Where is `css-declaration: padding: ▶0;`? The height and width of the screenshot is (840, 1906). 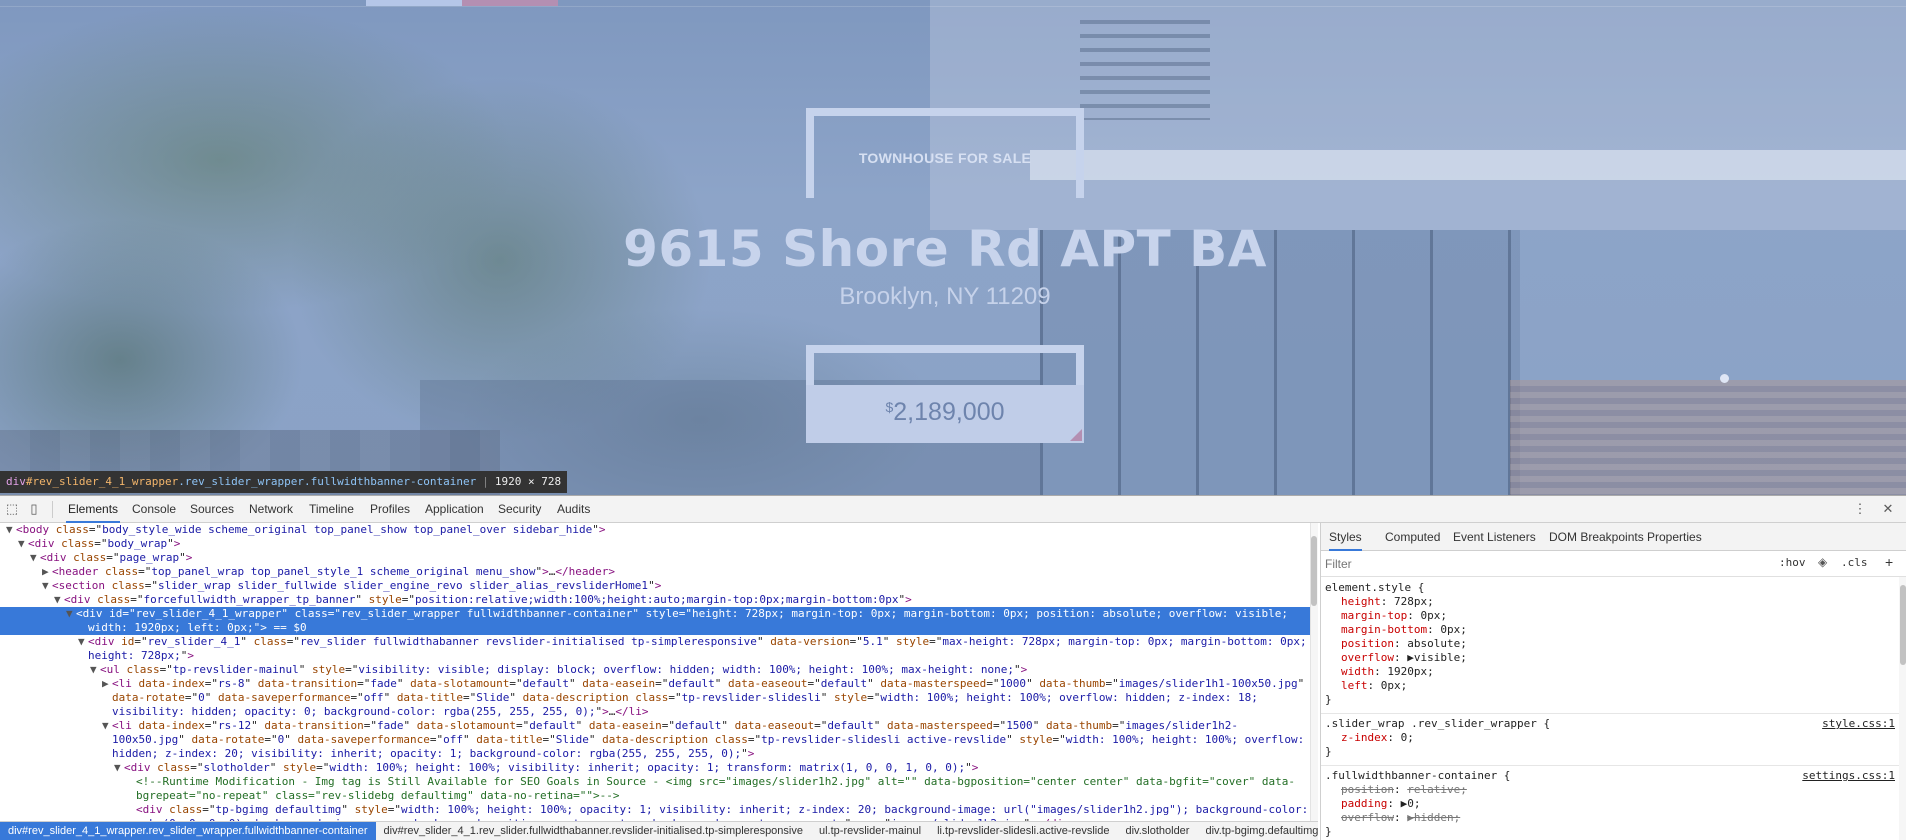
css-declaration: padding: ▶0; is located at coordinates (1610, 804).